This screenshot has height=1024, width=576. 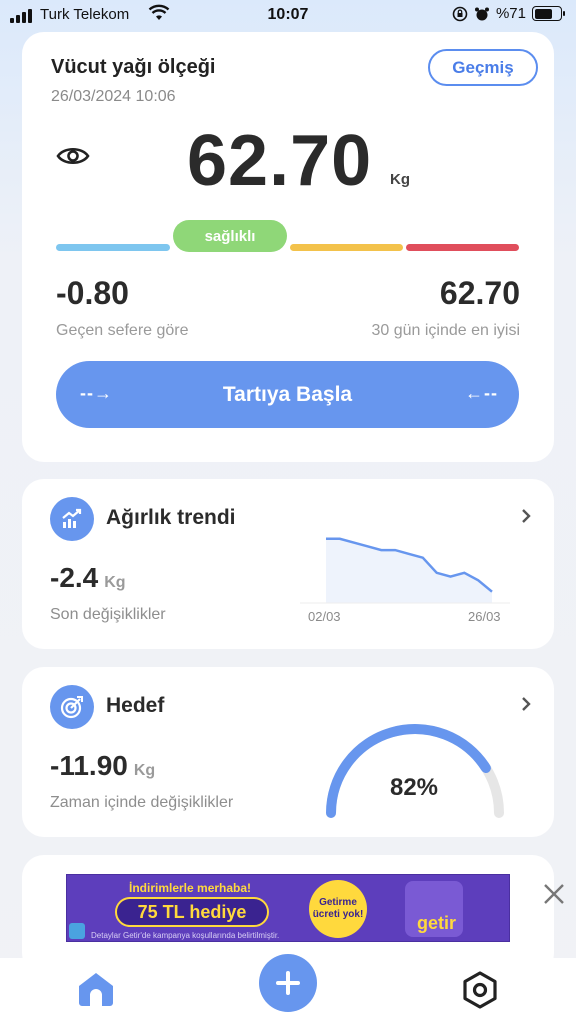 I want to click on goal-change: -11.90, so click(x=89, y=765).